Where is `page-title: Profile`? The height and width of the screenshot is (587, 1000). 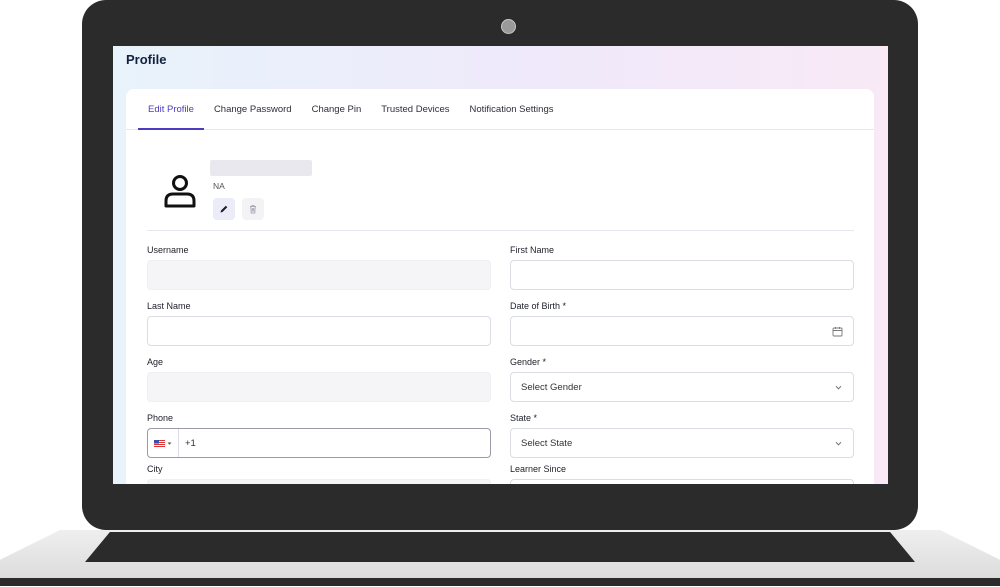
page-title: Profile is located at coordinates (146, 59).